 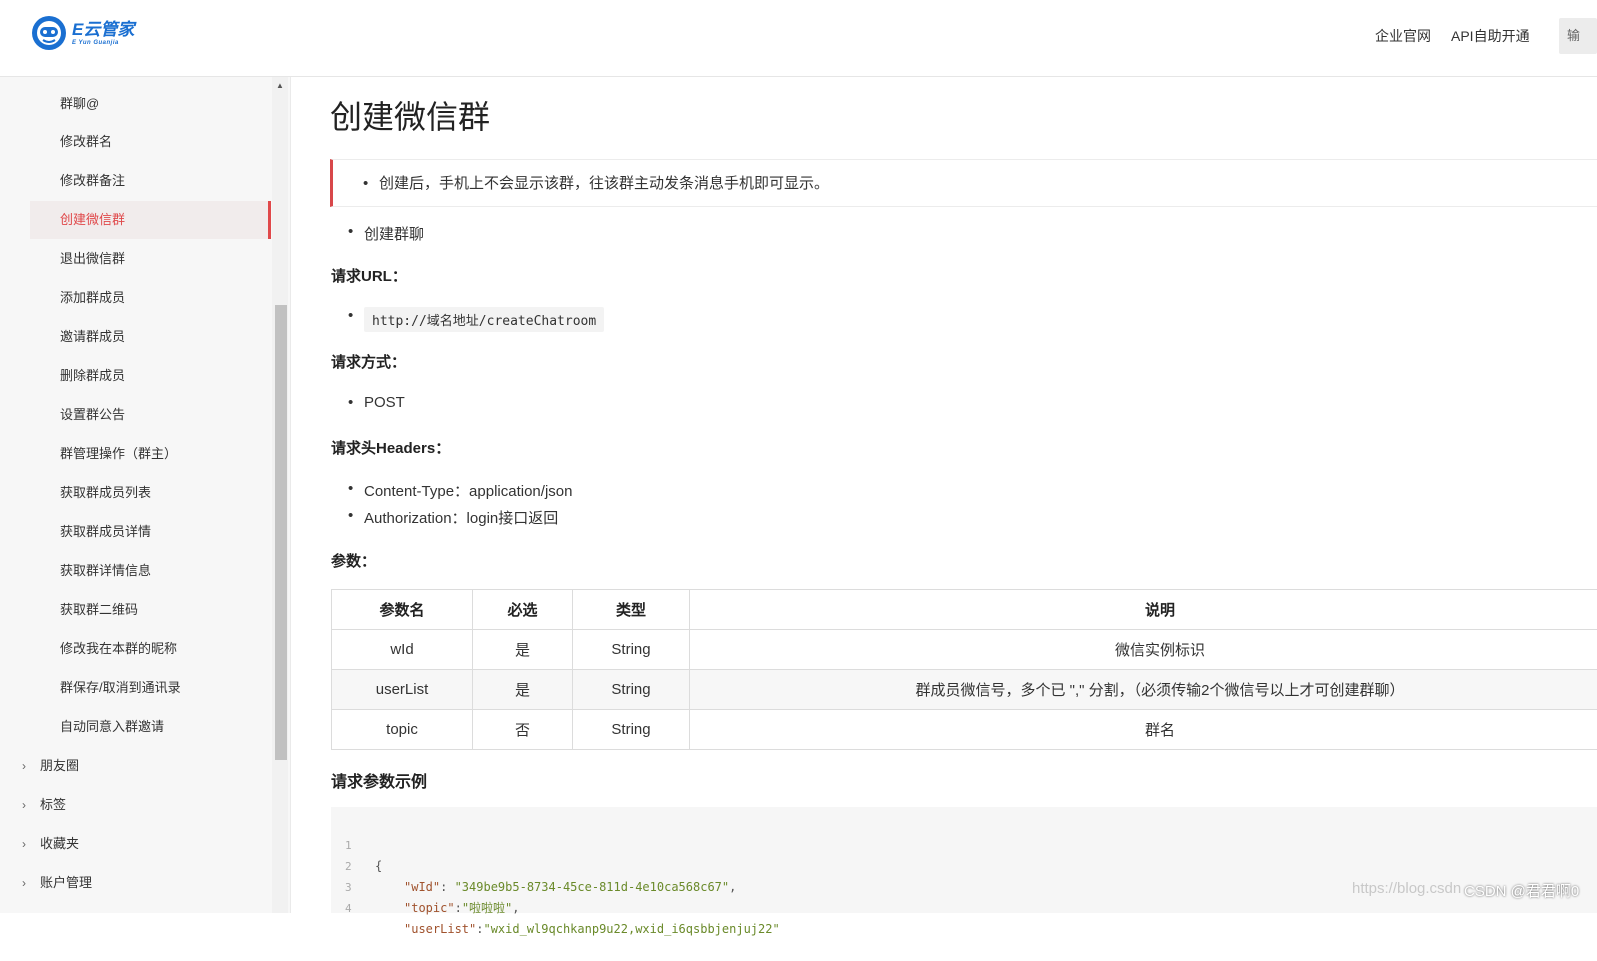 I want to click on column-header: 类型, so click(x=631, y=610).